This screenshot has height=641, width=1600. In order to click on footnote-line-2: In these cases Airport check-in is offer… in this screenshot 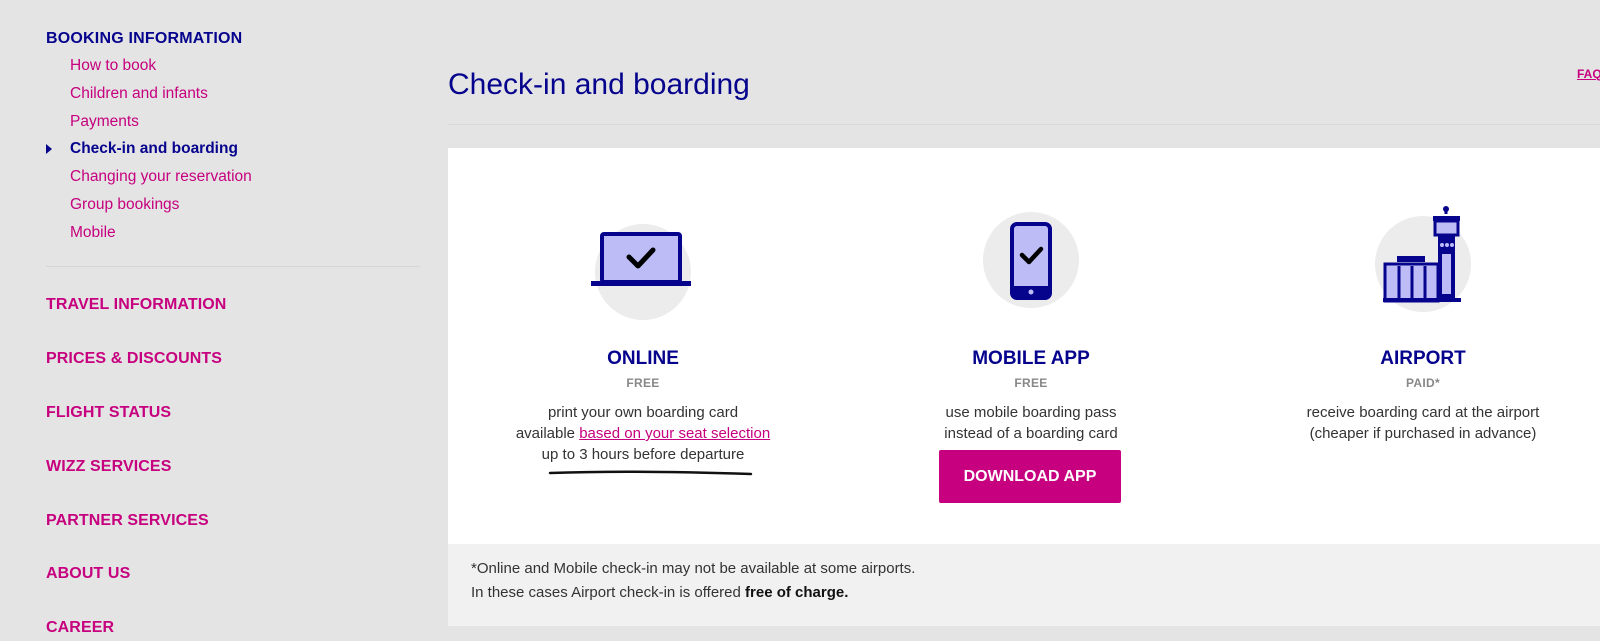, I will do `click(659, 592)`.